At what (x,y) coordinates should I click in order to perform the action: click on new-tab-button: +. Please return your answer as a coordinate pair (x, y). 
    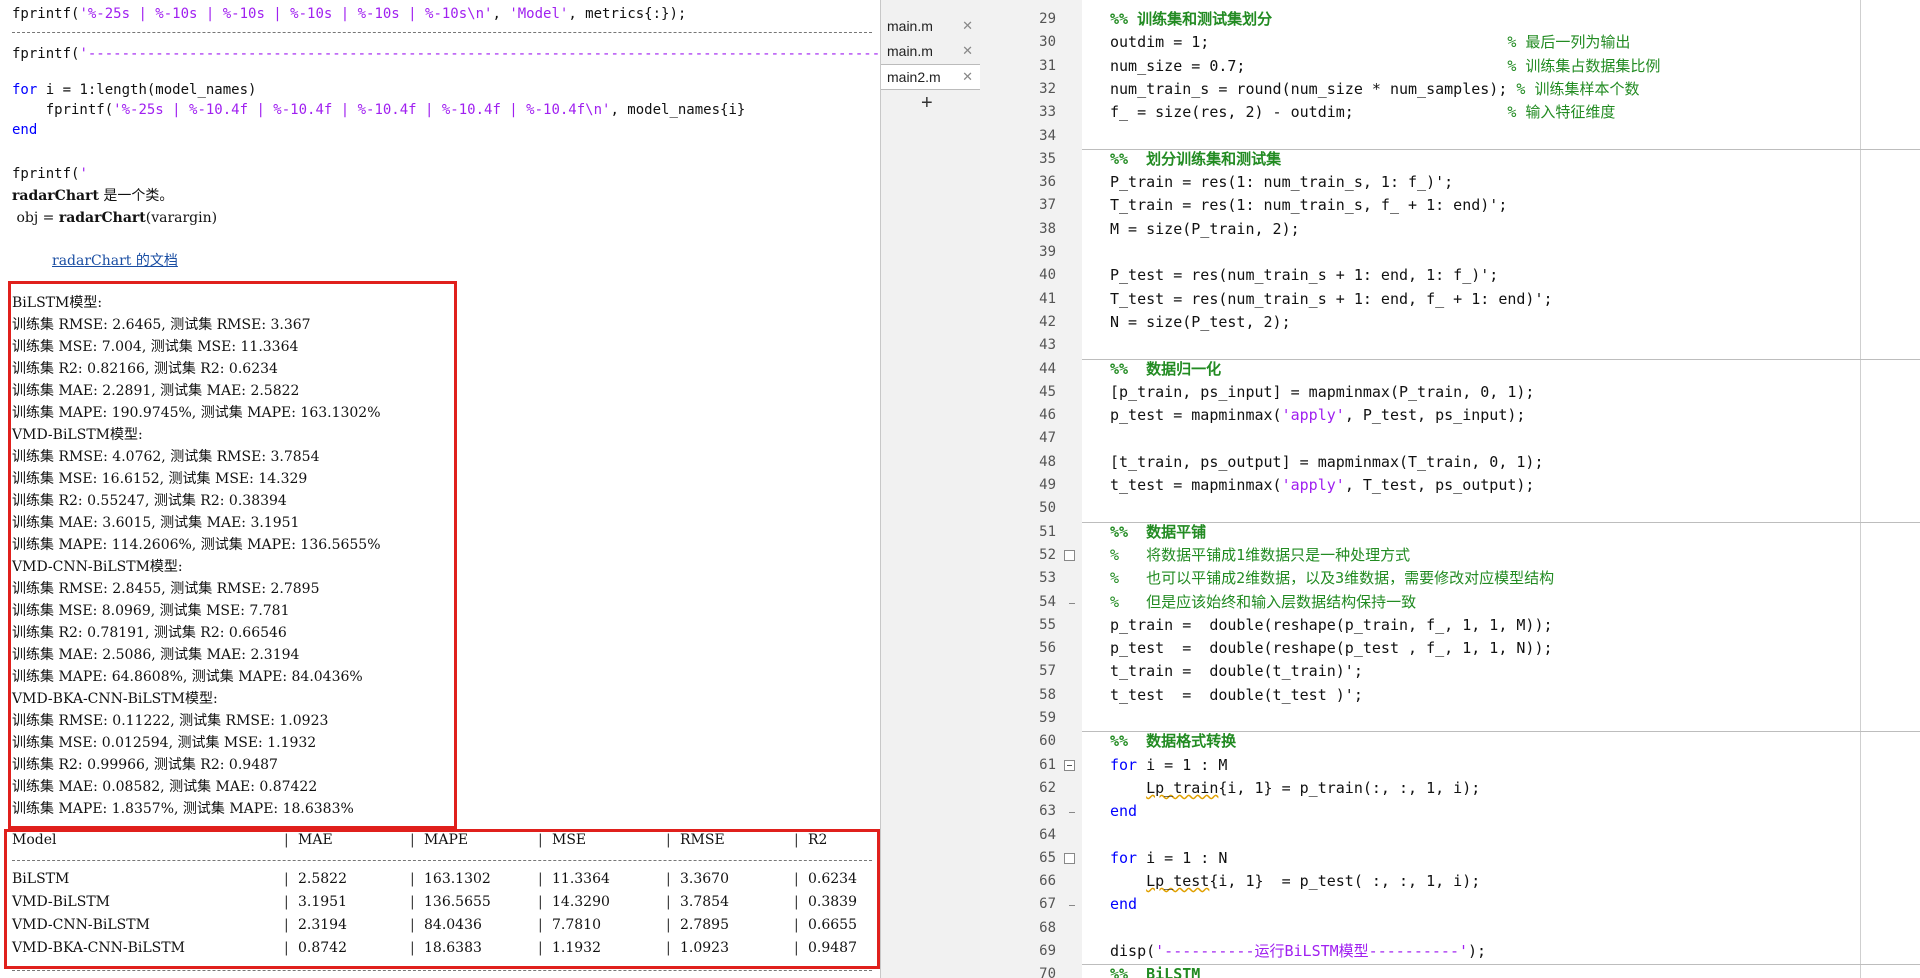
    Looking at the image, I should click on (927, 103).